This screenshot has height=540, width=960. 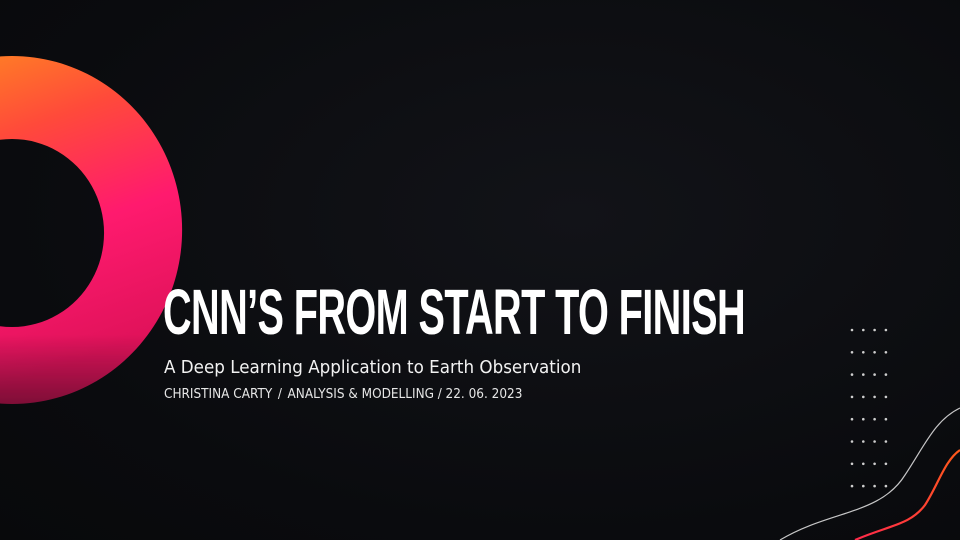 What do you see at coordinates (454, 312) in the screenshot?
I see `slide-title: CNN’S FROM START TO FINISH` at bounding box center [454, 312].